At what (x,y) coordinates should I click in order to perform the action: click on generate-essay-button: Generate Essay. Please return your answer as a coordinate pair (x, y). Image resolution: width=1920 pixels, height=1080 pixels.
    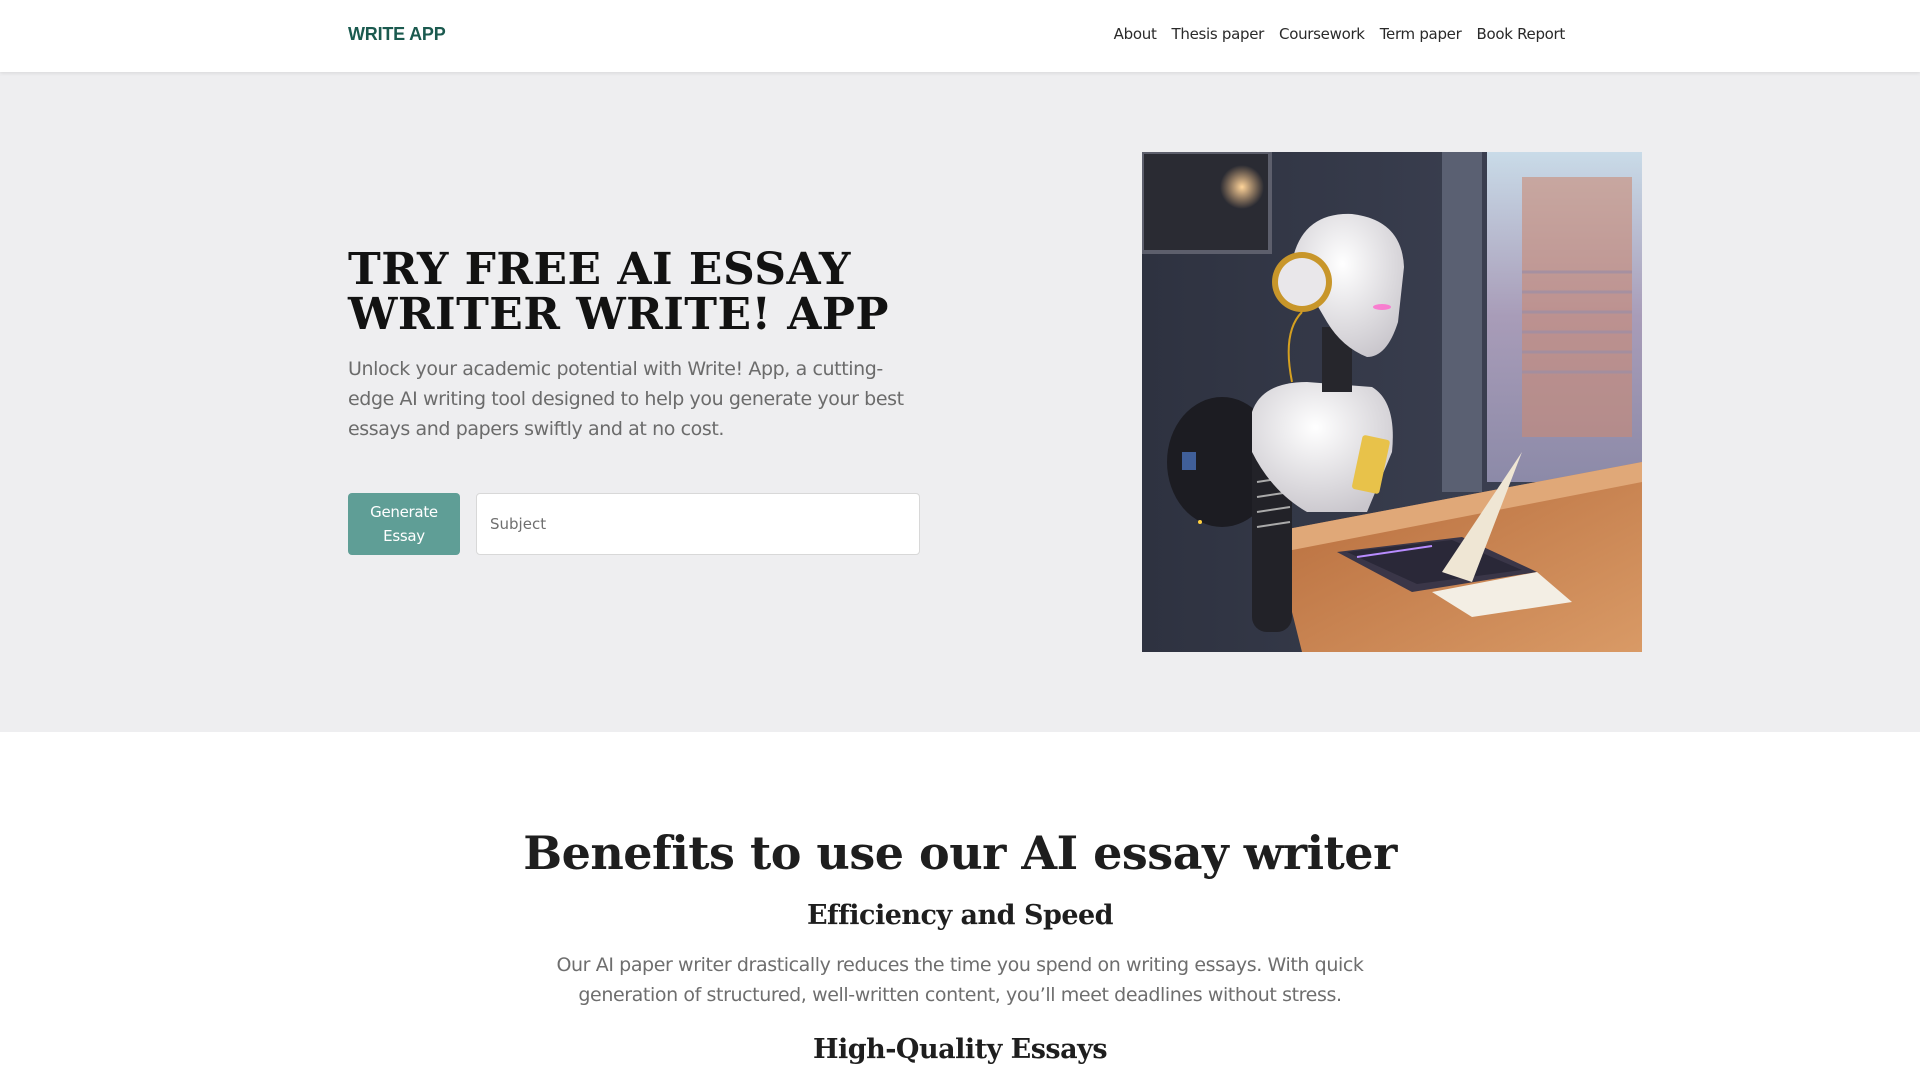
    Looking at the image, I should click on (404, 524).